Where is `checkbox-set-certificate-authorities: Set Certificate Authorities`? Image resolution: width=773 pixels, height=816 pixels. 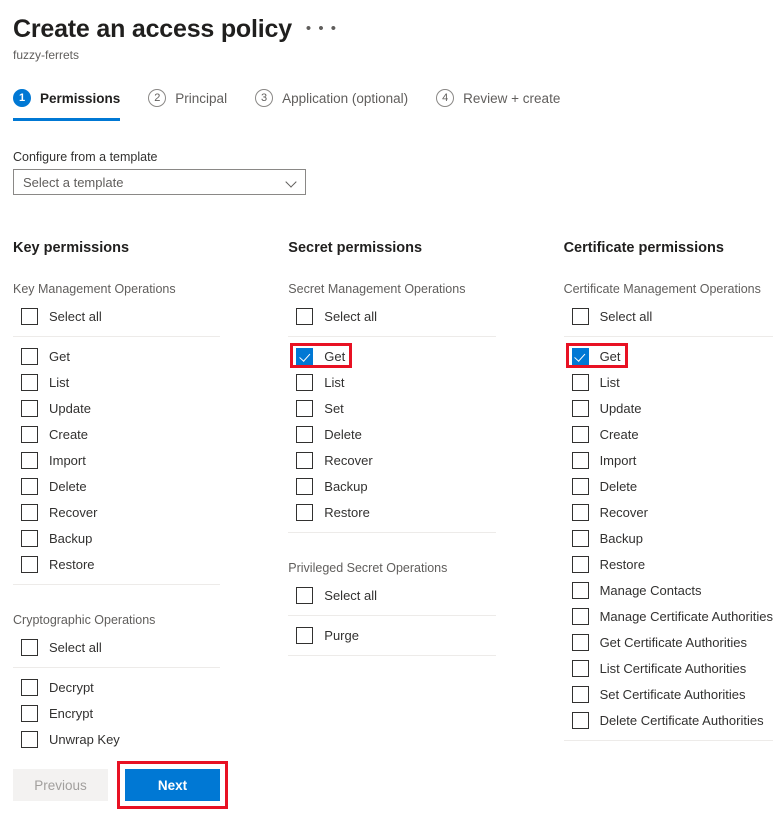 checkbox-set-certificate-authorities: Set Certificate Authorities is located at coordinates (668, 694).